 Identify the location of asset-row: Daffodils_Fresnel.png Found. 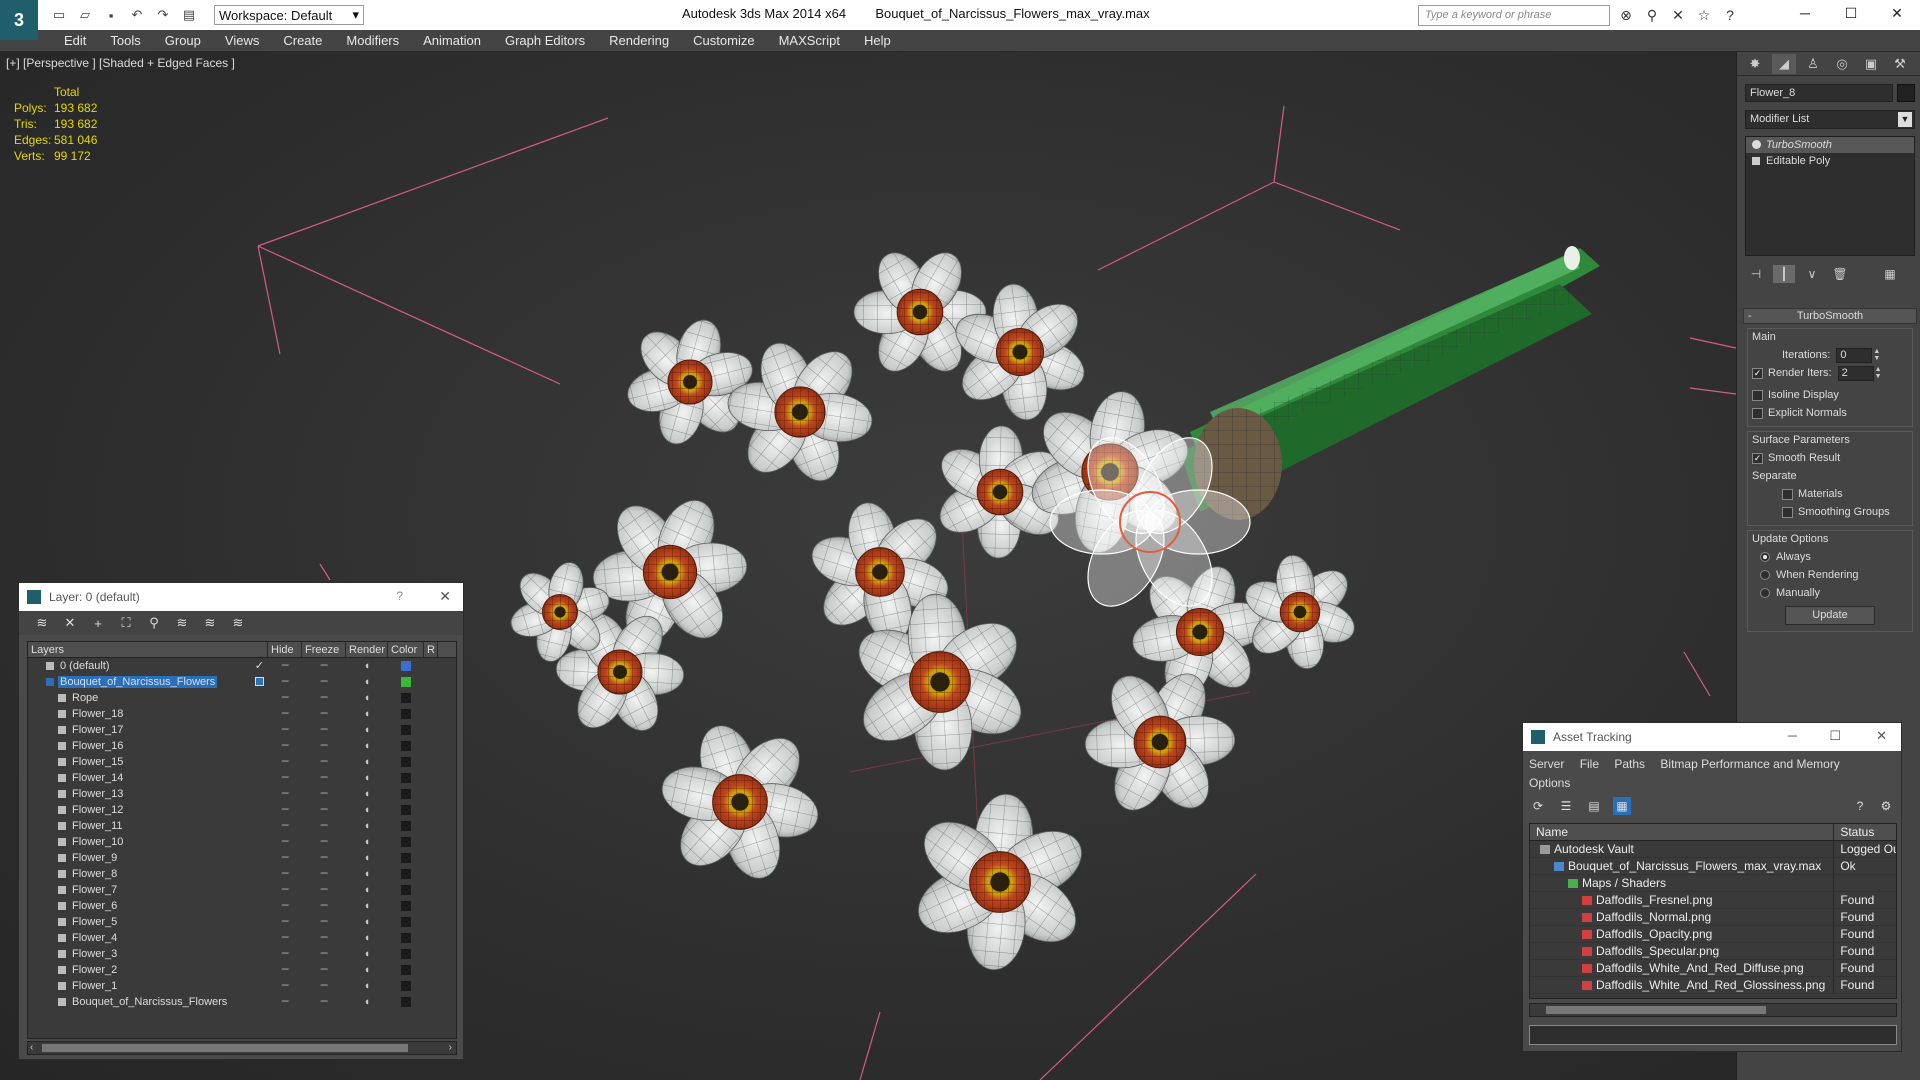
(1713, 900).